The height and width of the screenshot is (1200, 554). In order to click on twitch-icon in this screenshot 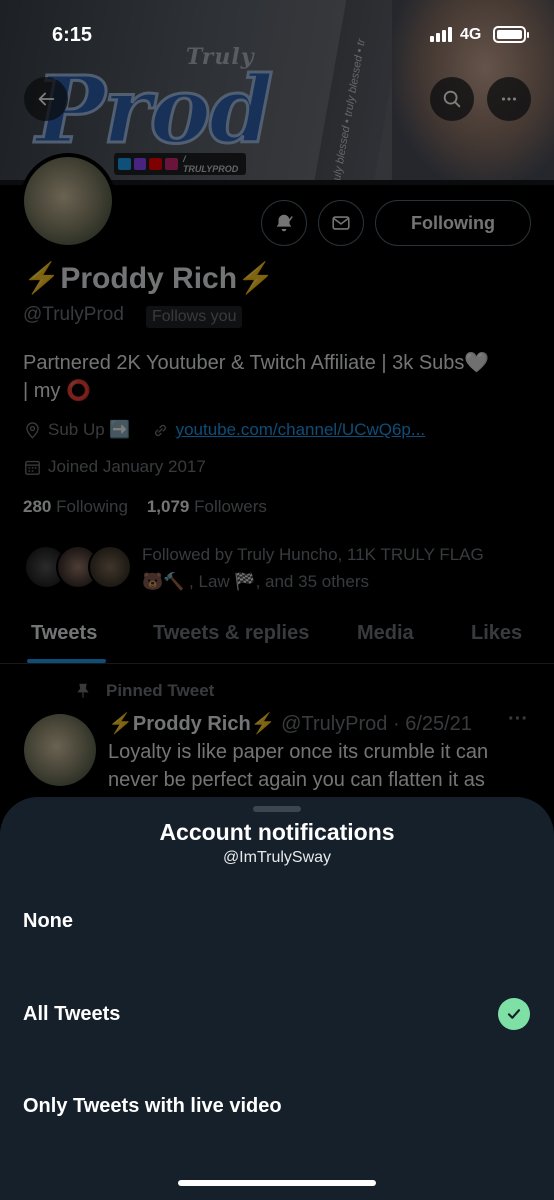, I will do `click(140, 164)`.